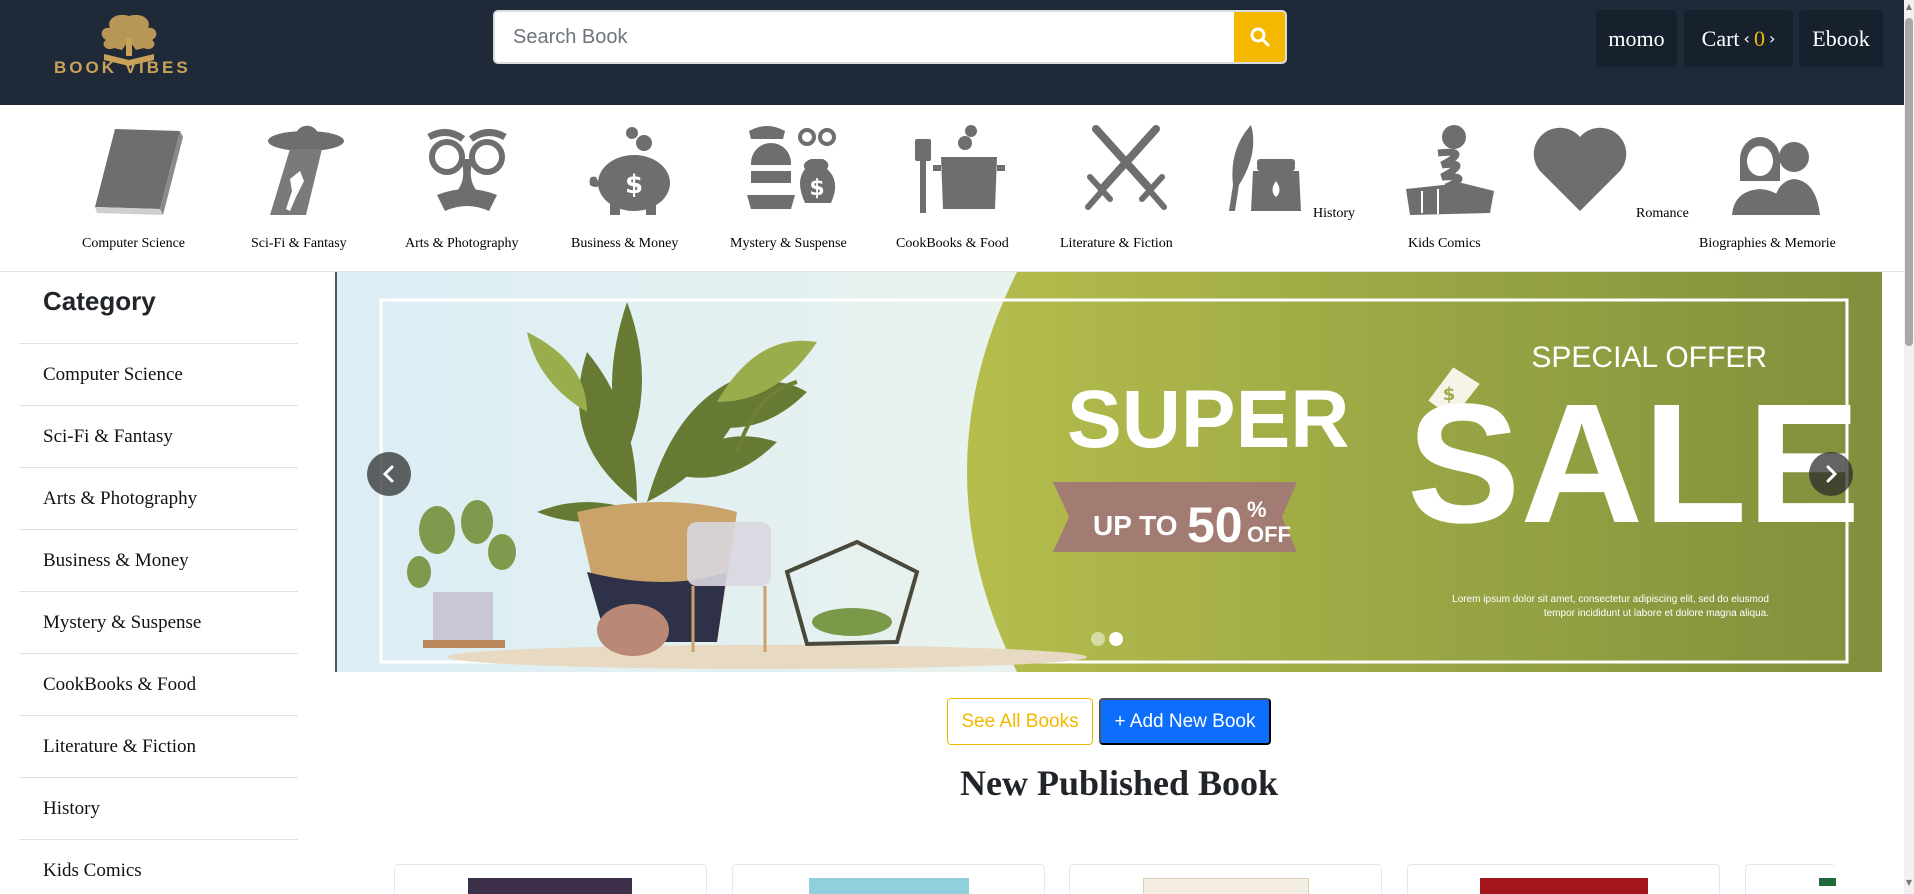 The image size is (1914, 894). I want to click on sidebar-title: Category, so click(99, 301).